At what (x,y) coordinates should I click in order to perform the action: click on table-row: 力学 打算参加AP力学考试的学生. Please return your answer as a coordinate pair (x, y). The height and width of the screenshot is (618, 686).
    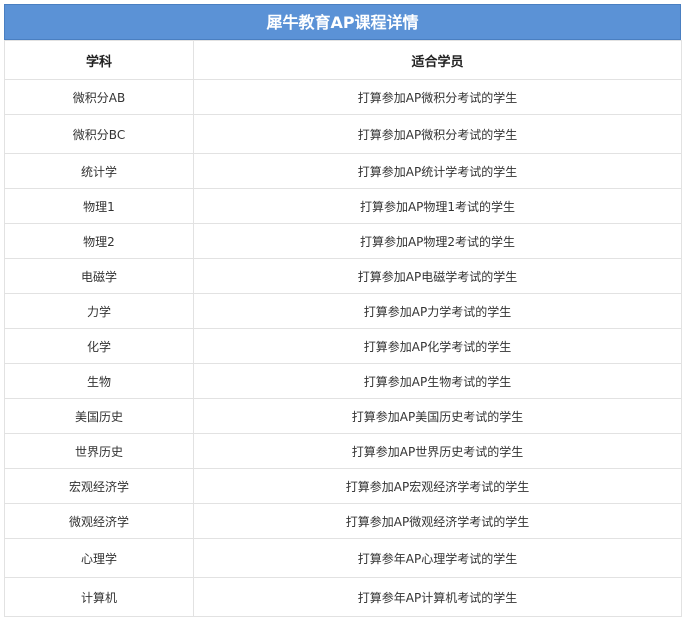
    Looking at the image, I should click on (343, 311).